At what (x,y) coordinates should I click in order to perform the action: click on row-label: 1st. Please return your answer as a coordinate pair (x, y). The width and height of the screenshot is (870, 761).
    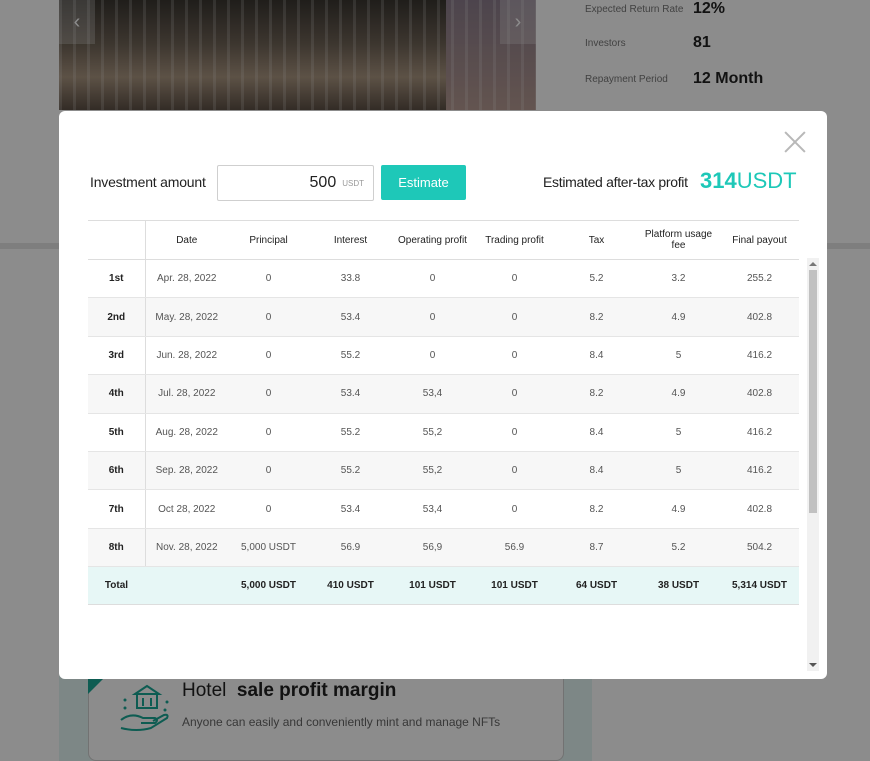
    Looking at the image, I should click on (117, 279).